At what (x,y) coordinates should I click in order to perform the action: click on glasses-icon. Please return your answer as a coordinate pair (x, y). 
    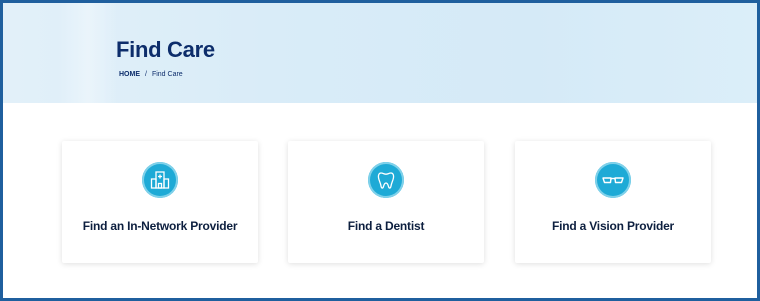
    Looking at the image, I should click on (613, 180).